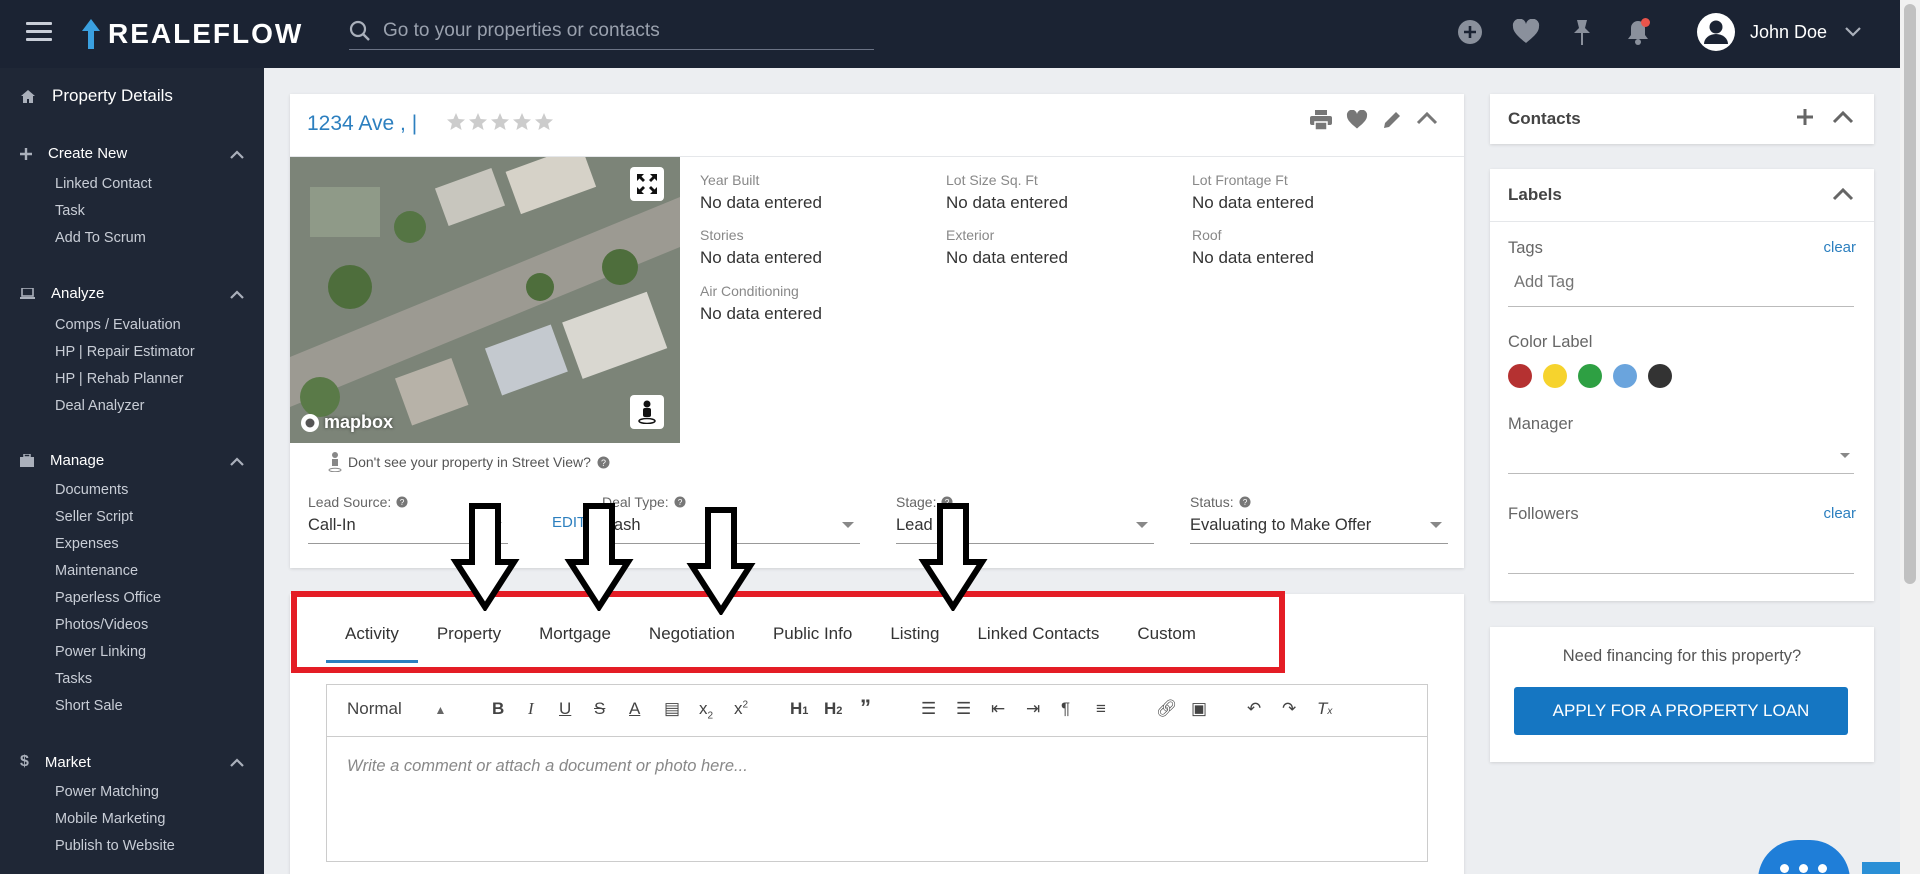 This screenshot has height=874, width=1920. Describe the element at coordinates (1638, 32) in the screenshot. I see `notifications-bell-icon` at that location.